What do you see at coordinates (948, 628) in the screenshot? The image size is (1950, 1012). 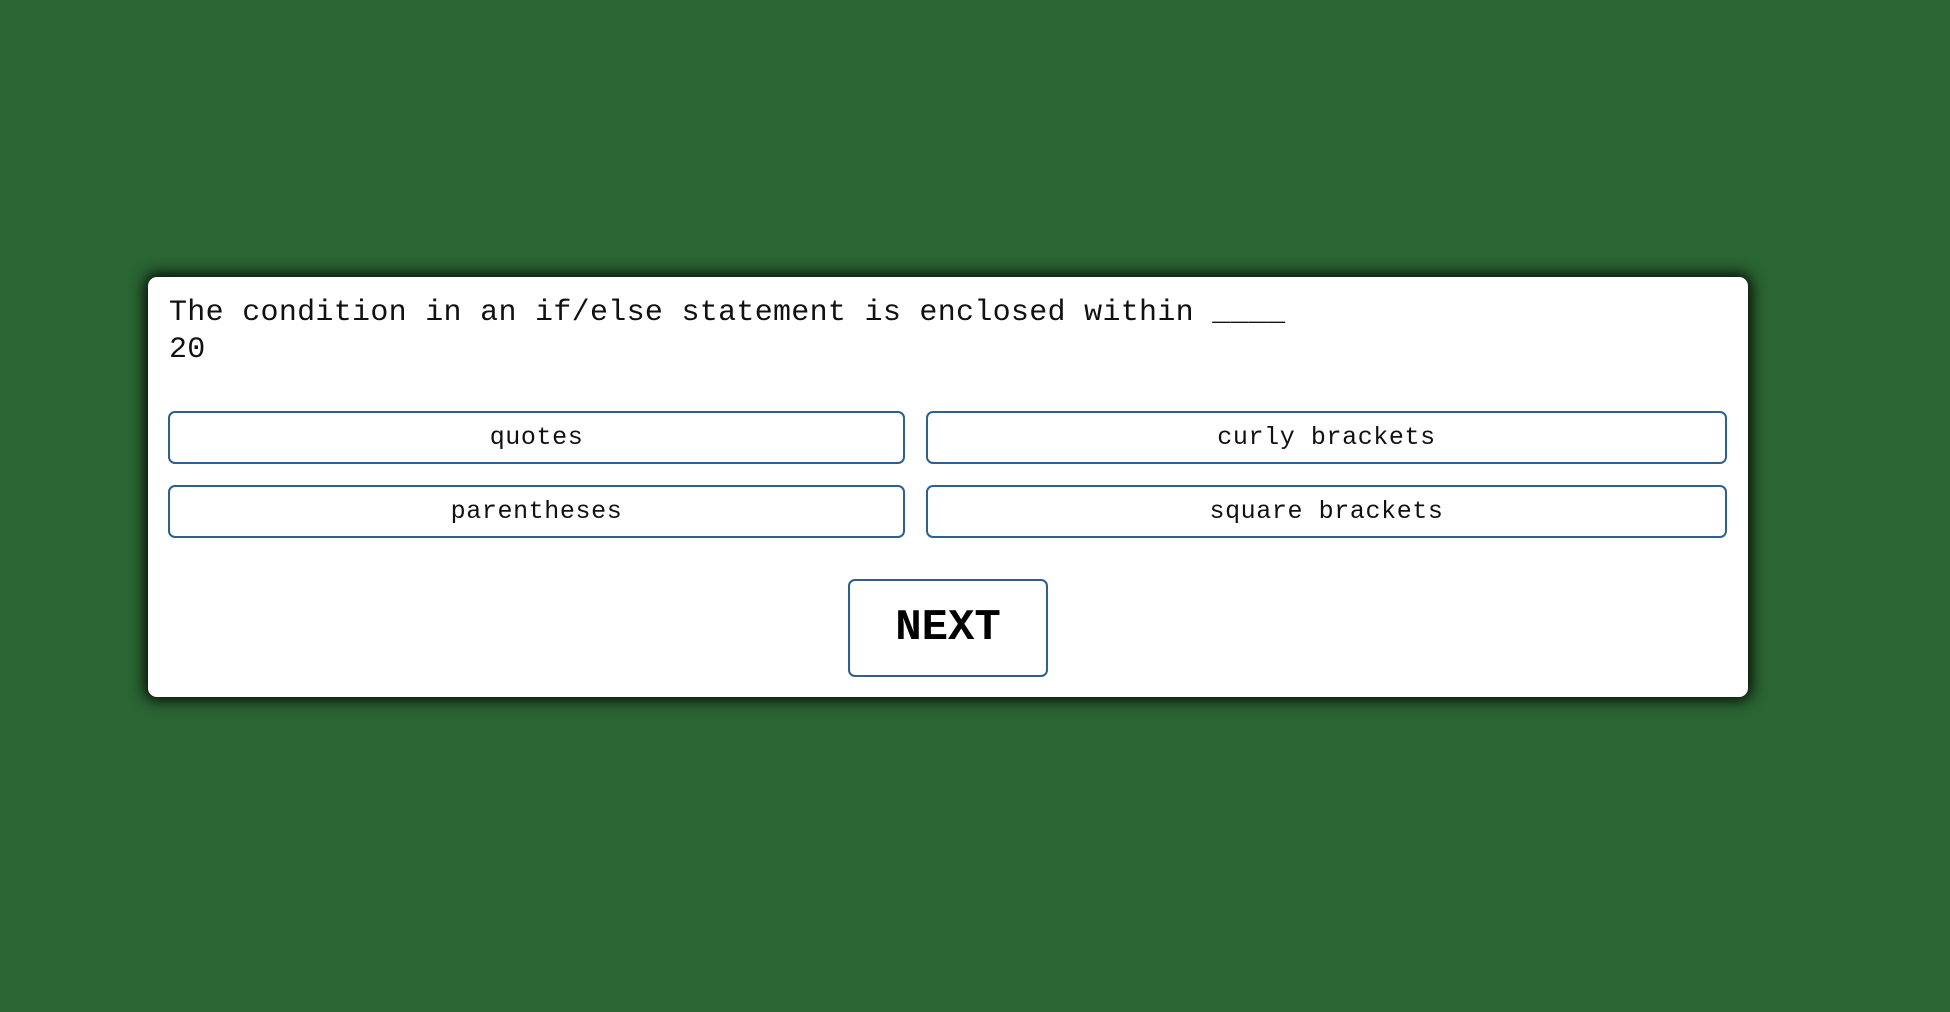 I see `next-button: NEXT` at bounding box center [948, 628].